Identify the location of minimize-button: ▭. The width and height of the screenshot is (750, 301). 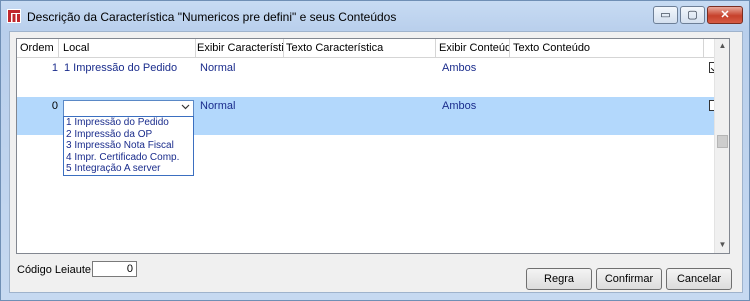
(665, 15).